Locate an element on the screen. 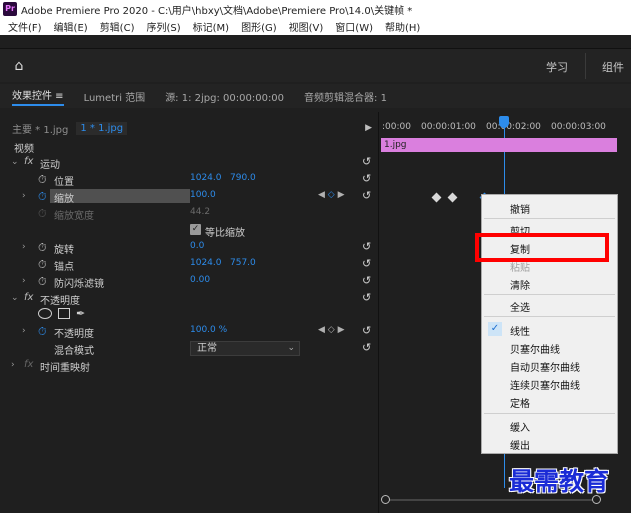  rectangle-mask-icon is located at coordinates (64, 313).